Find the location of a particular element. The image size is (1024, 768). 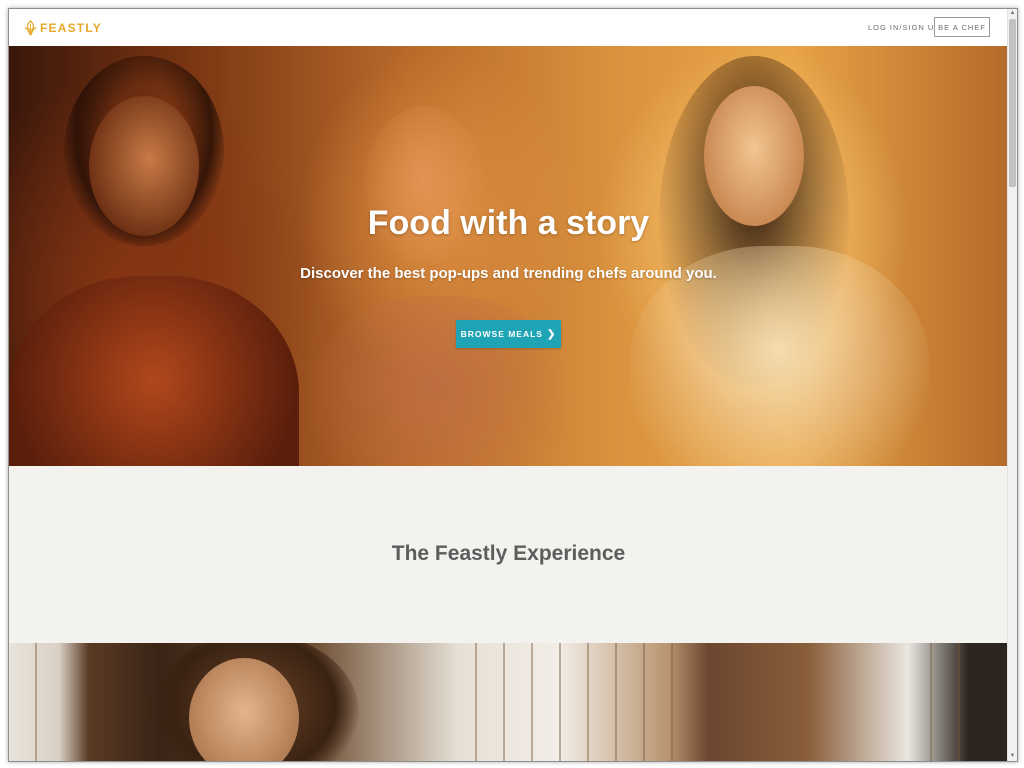

browse-meals-label: BROWSE MEALS is located at coordinates (501, 334).